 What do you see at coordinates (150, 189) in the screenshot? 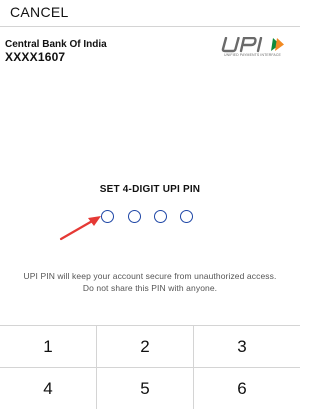
I see `pin-title: SET 4-DIGIT UPI PIN` at bounding box center [150, 189].